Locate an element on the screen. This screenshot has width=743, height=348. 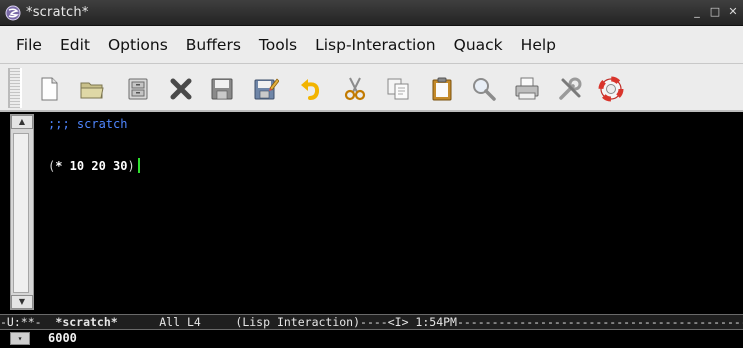
undo-icon is located at coordinates (310, 89).